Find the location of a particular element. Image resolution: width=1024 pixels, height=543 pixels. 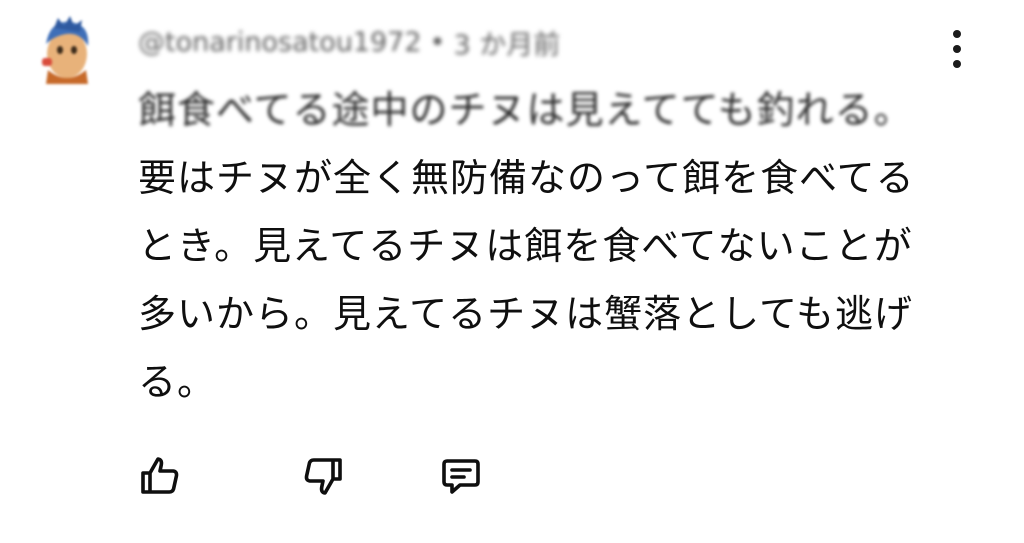

comment-menu-button is located at coordinates (957, 49).